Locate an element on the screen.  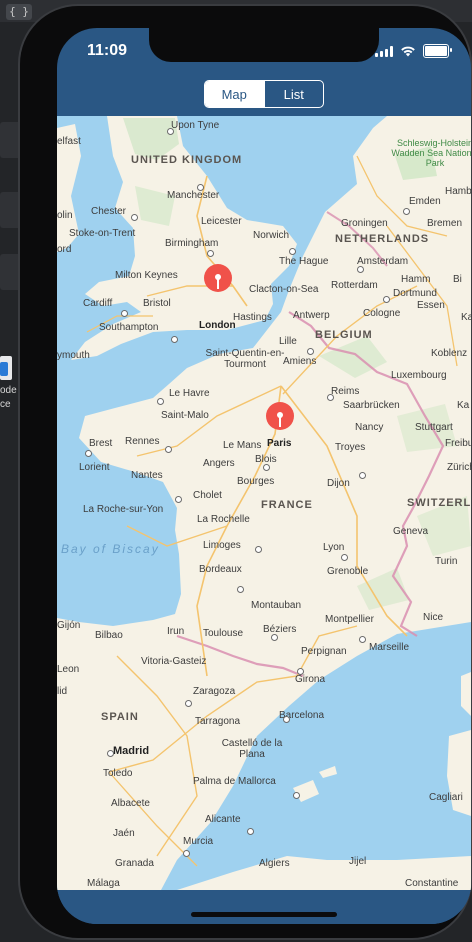
city-label: Rotterdam is located at coordinates (354, 285).